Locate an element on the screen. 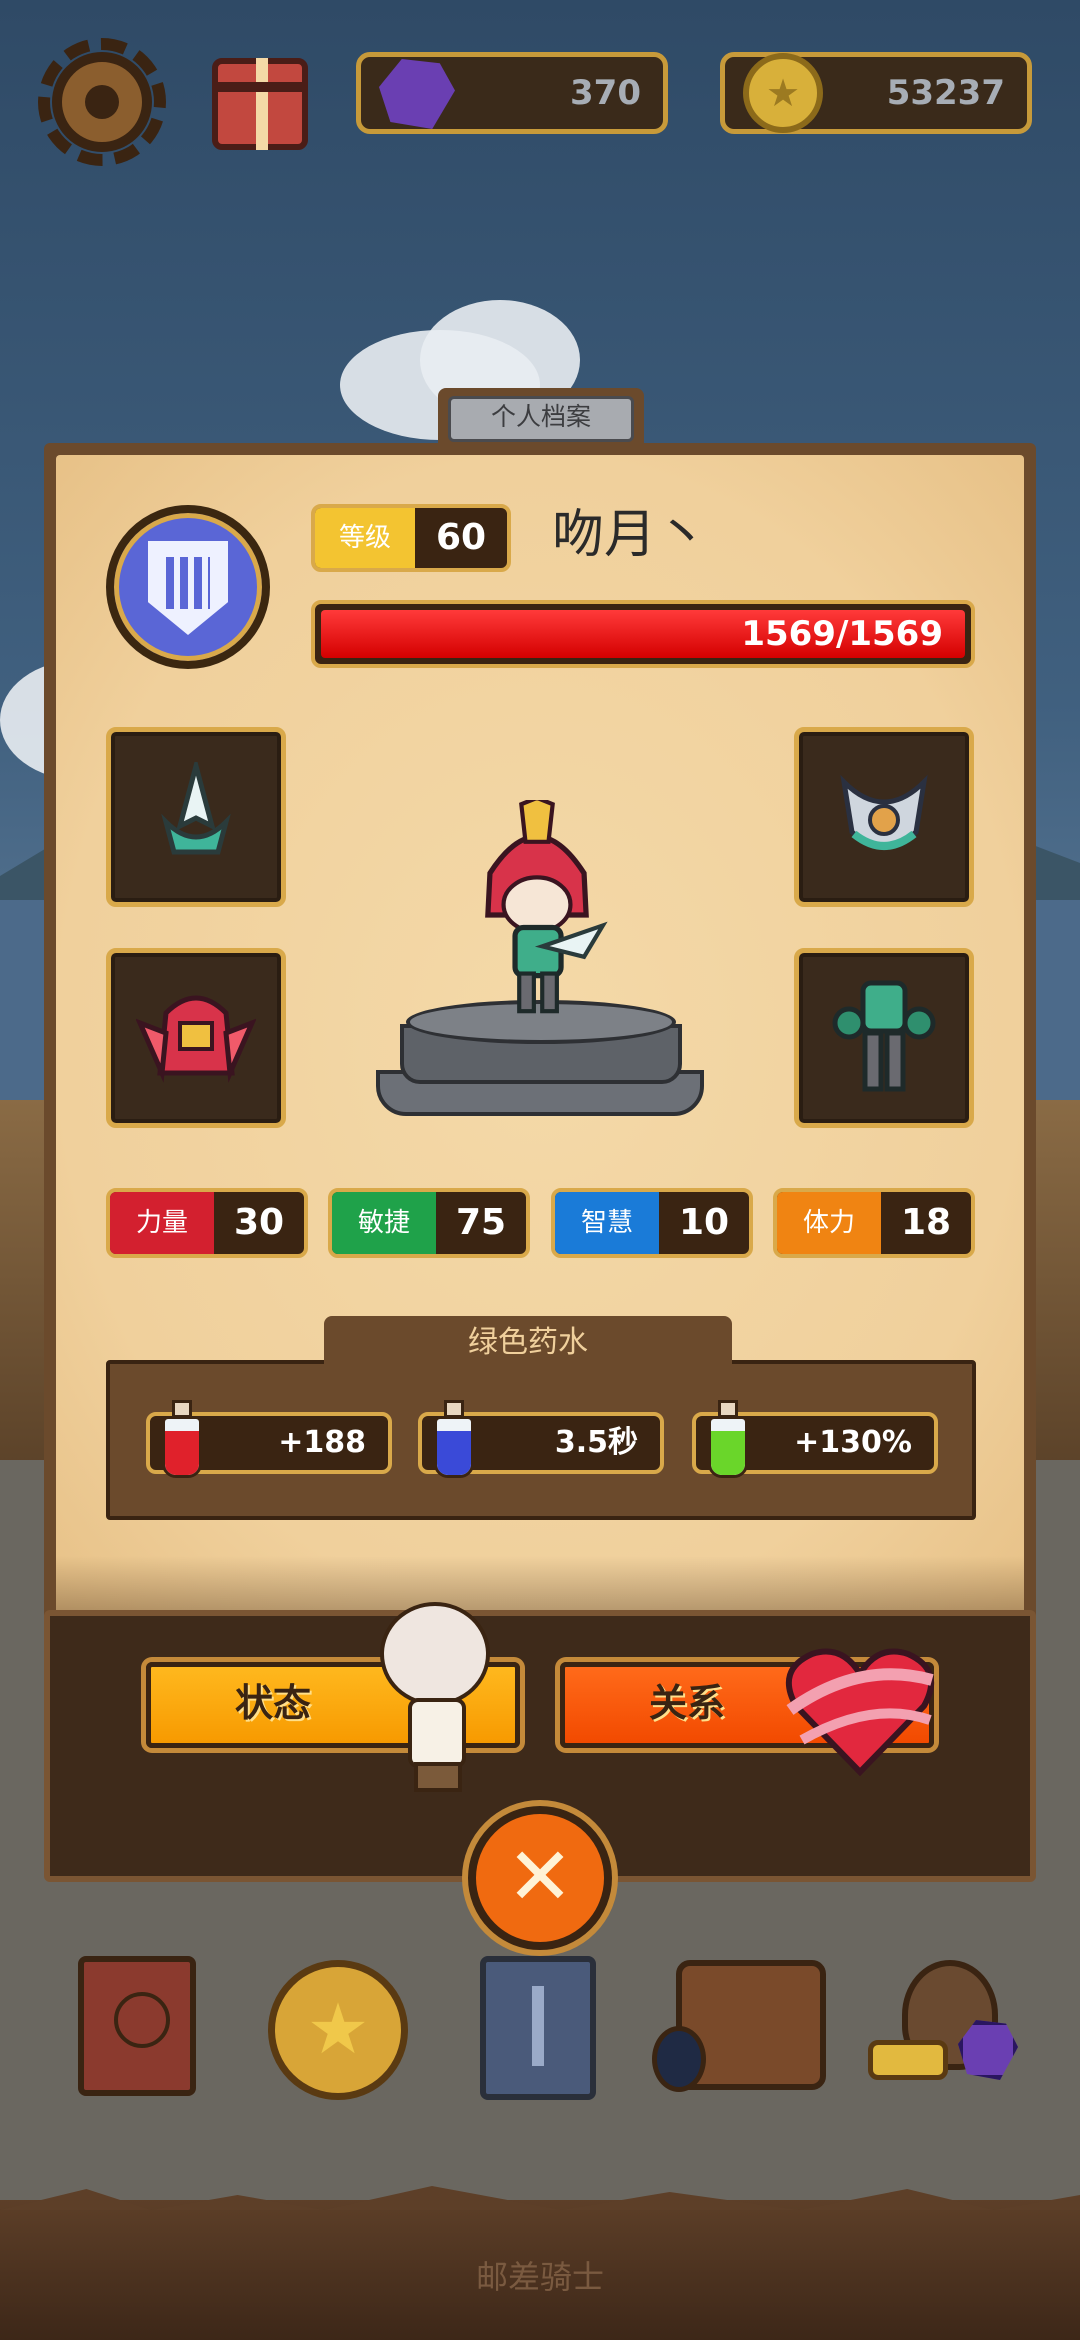  equip-slot-weapon is located at coordinates (196, 817).